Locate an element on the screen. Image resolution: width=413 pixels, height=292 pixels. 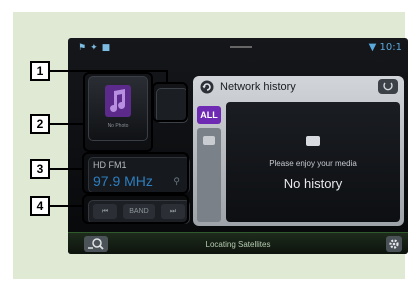
callout-4: 4 is located at coordinates (40, 206).